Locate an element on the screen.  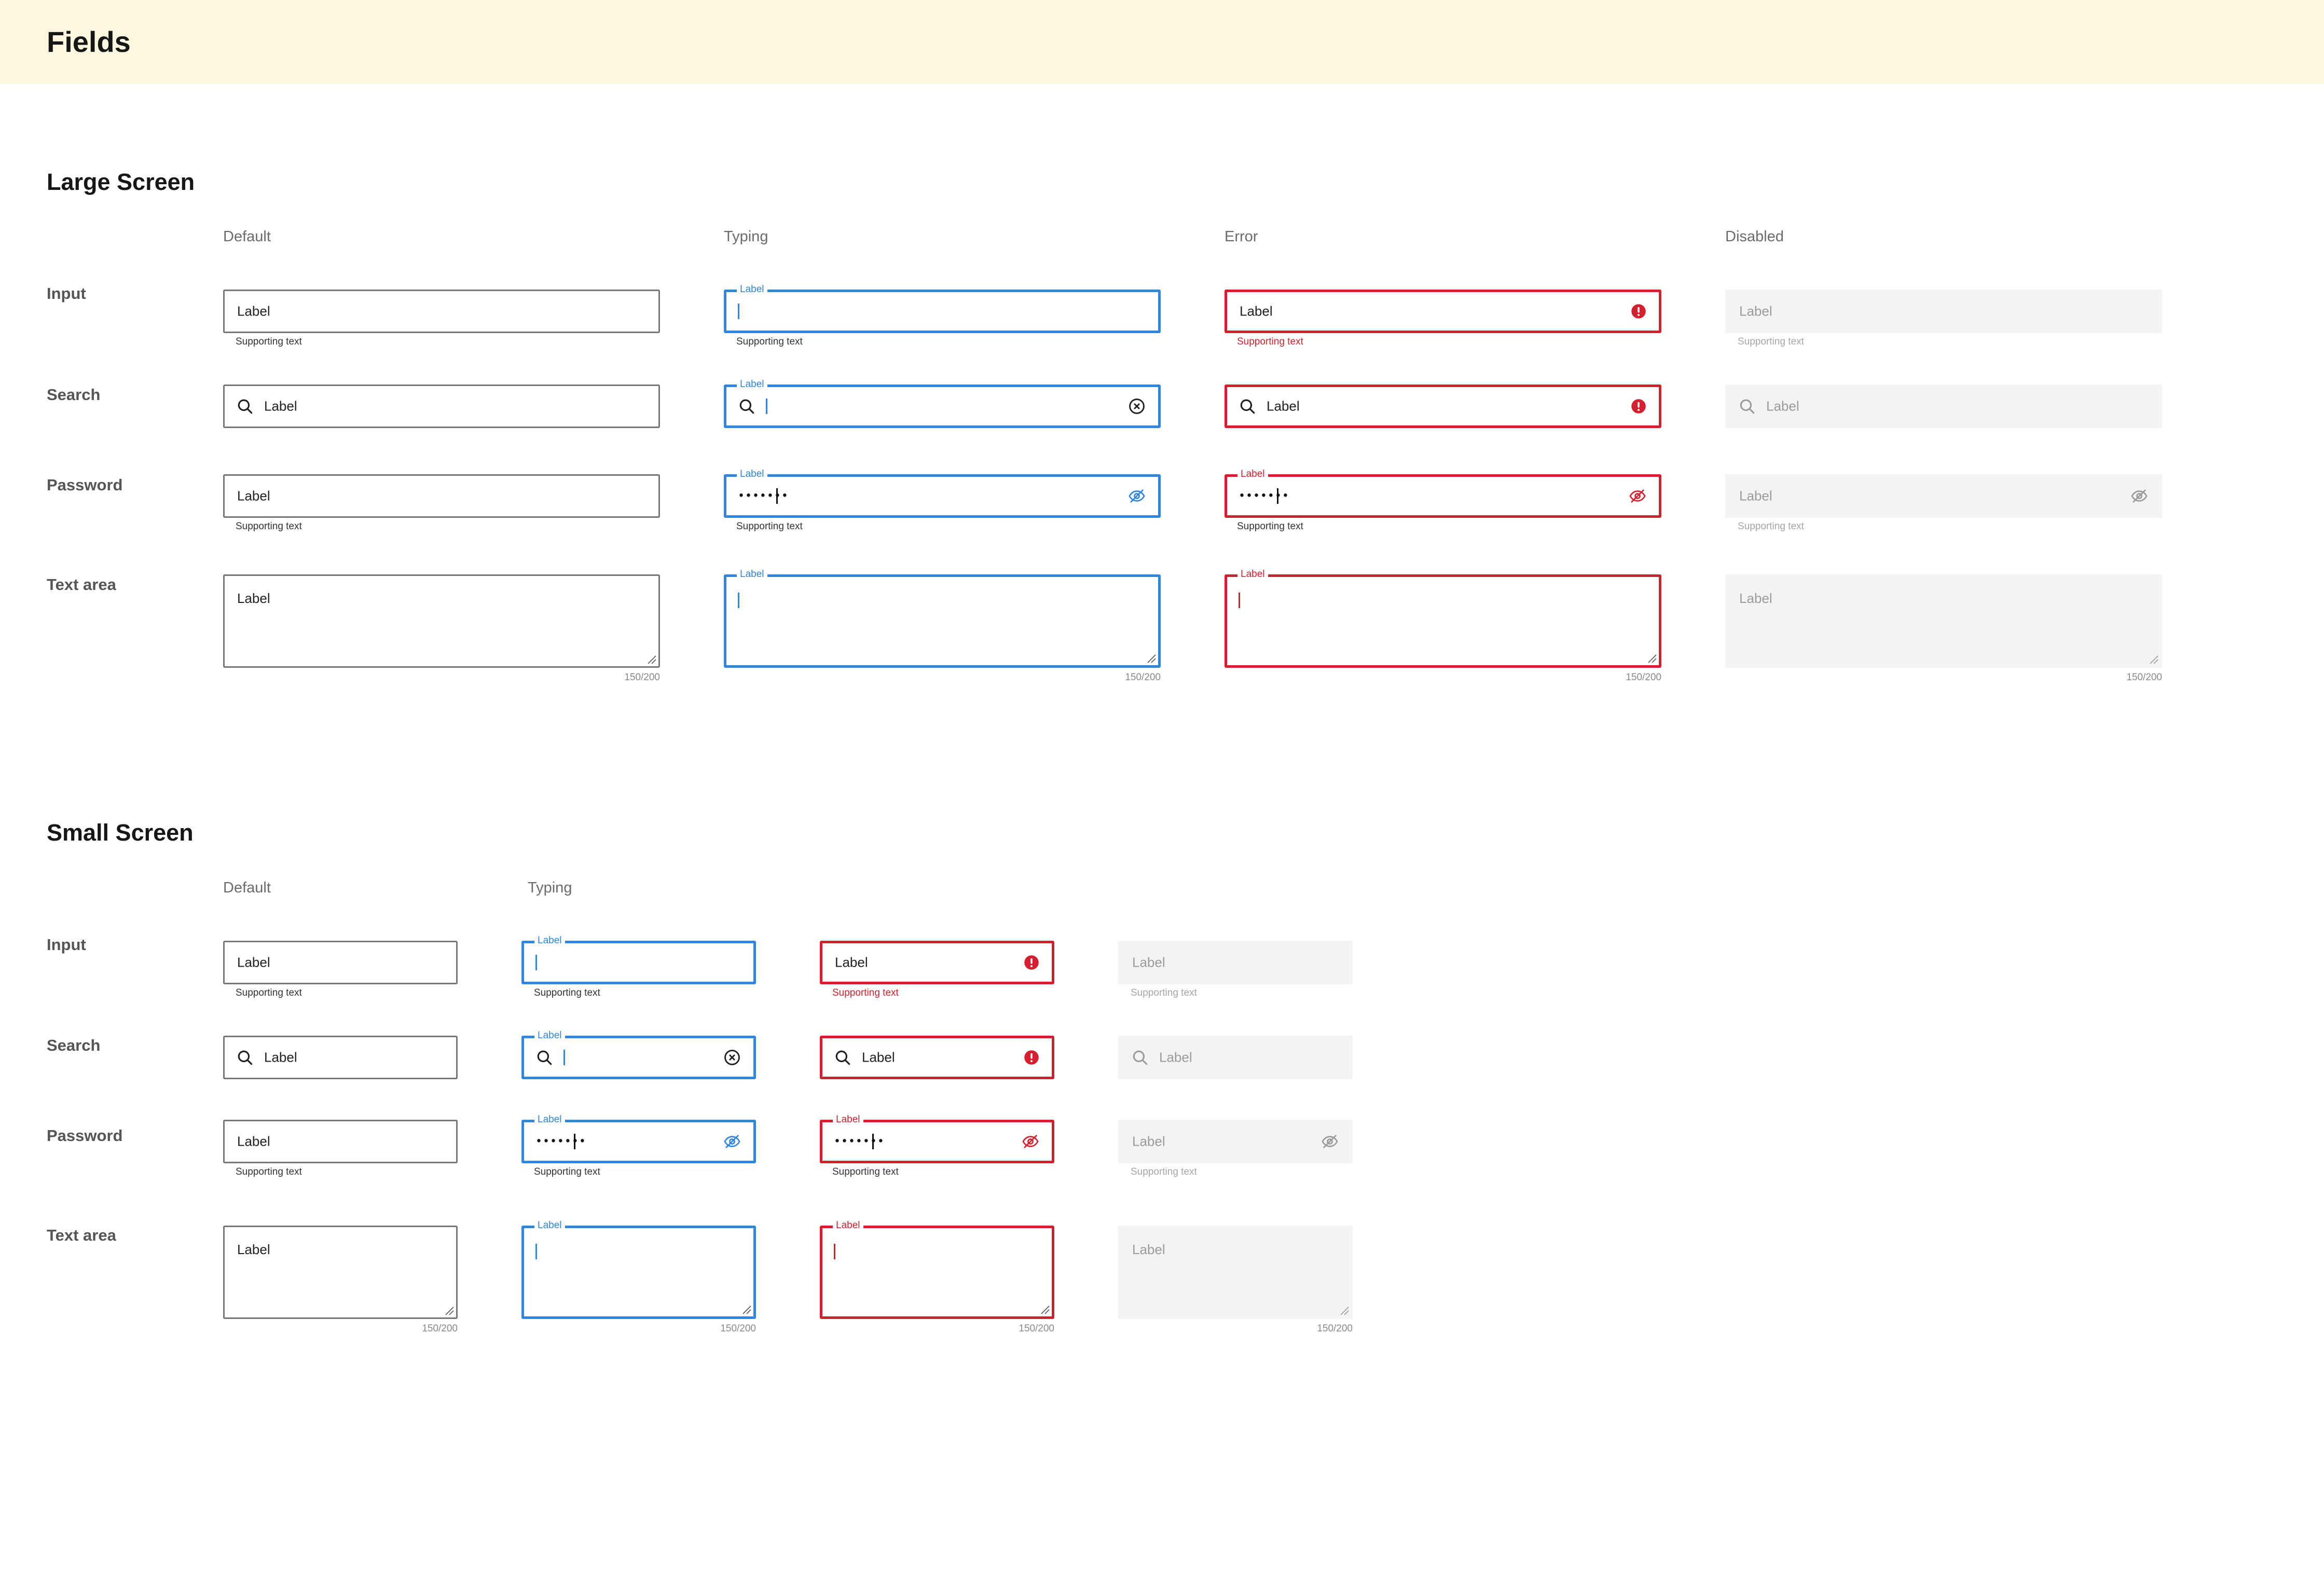
small-password-field-typing: Label ••••••• is located at coordinates (638, 1138).